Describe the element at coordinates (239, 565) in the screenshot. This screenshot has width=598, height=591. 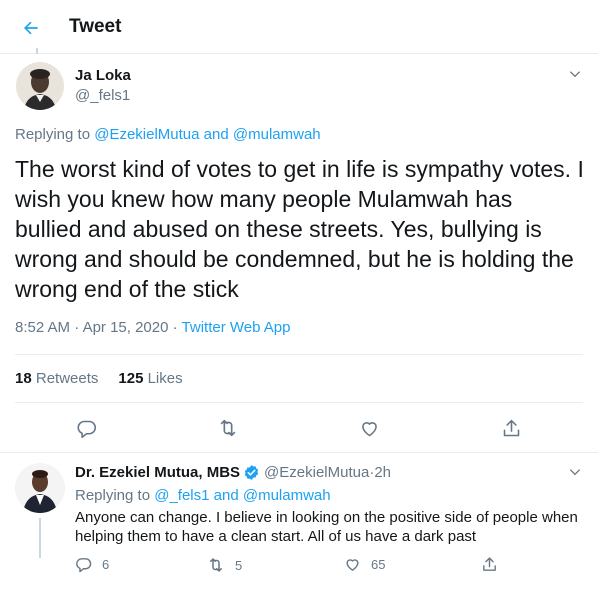
I see `retweet-count: 5` at that location.